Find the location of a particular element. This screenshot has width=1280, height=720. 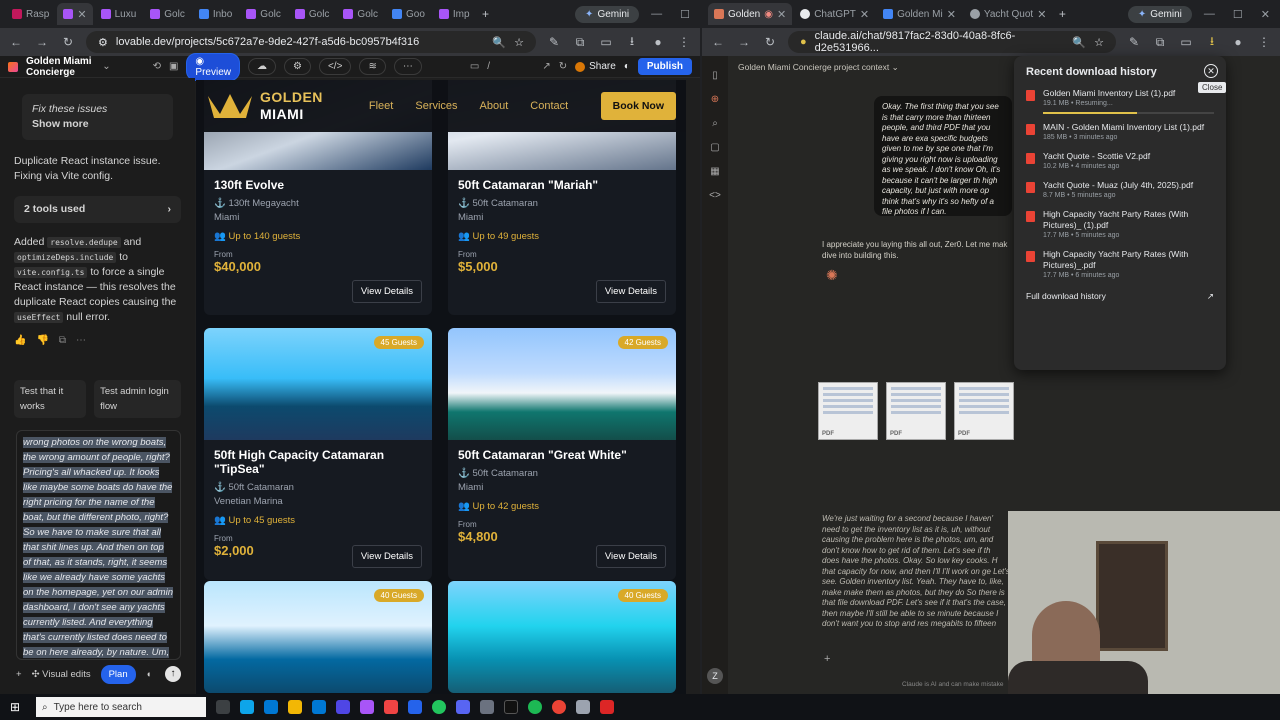

taskbar-search: ⌕ Type here to search is located at coordinates (121, 707).